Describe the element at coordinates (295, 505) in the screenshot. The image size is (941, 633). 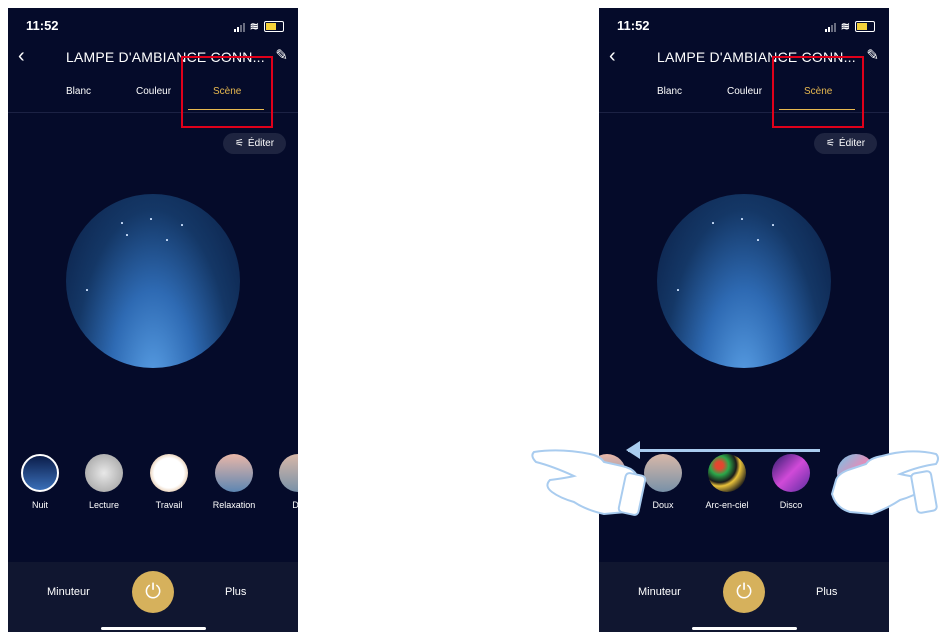
I see `scene-label: Do` at that location.